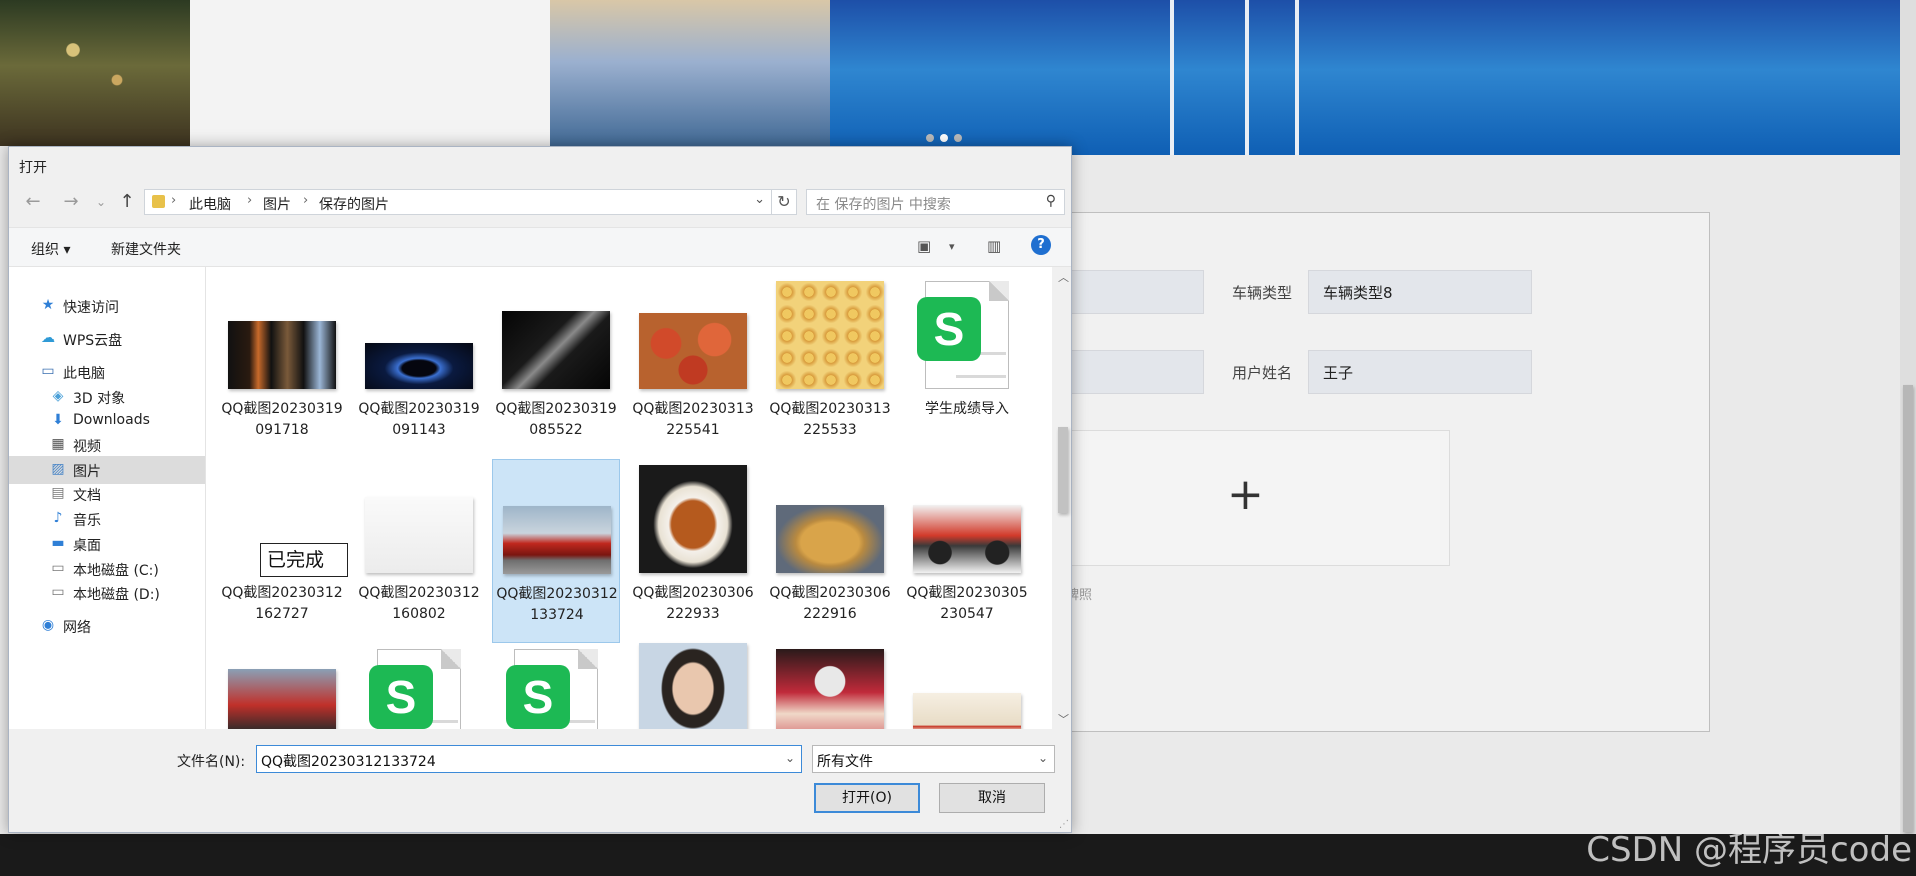 This screenshot has width=1916, height=876. What do you see at coordinates (354, 204) in the screenshot?
I see `breadcrumb-saved-pictures: 保存的图片` at bounding box center [354, 204].